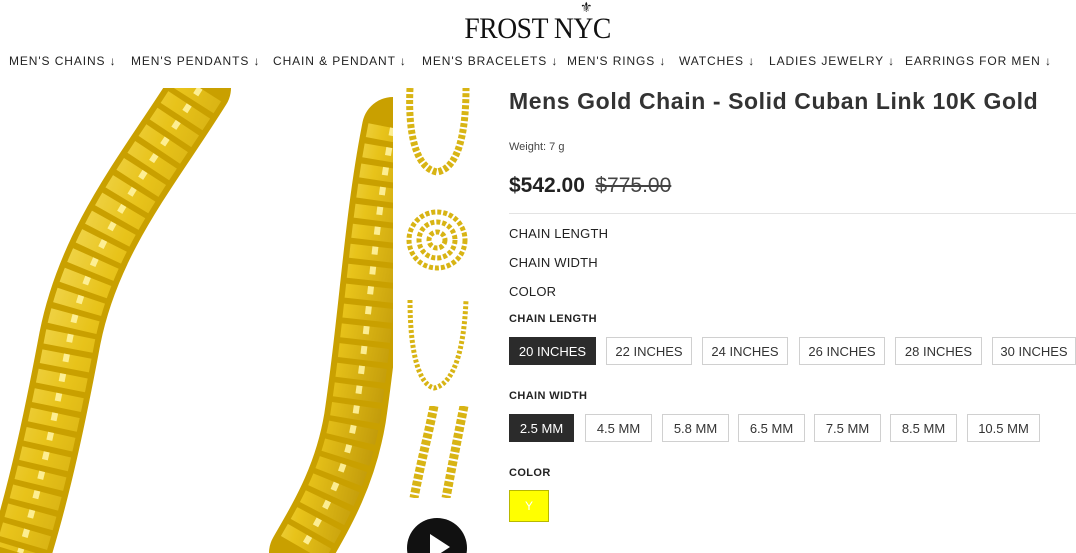 The image size is (1076, 553). What do you see at coordinates (938, 351) in the screenshot?
I see `length-option-28: 28 INCHES` at bounding box center [938, 351].